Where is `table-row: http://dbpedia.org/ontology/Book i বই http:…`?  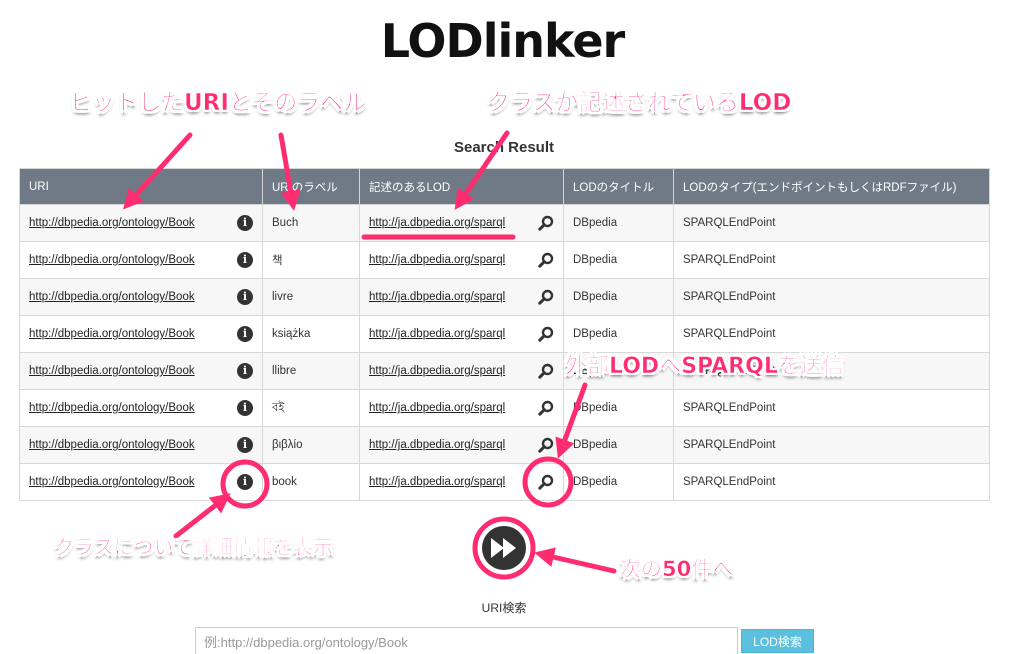 table-row: http://dbpedia.org/ontology/Book i বই http:… is located at coordinates (504, 408).